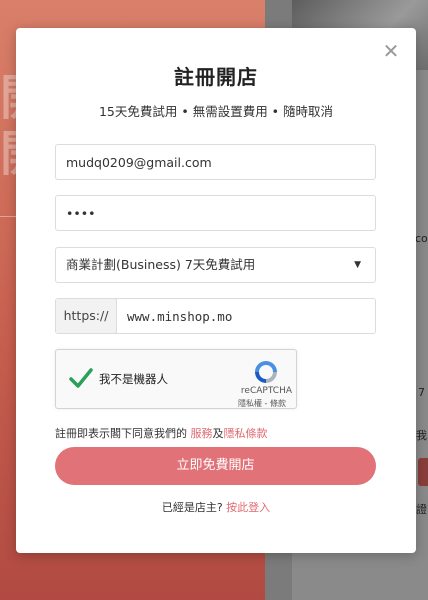  What do you see at coordinates (8, 216) in the screenshot?
I see `background-divider` at bounding box center [8, 216].